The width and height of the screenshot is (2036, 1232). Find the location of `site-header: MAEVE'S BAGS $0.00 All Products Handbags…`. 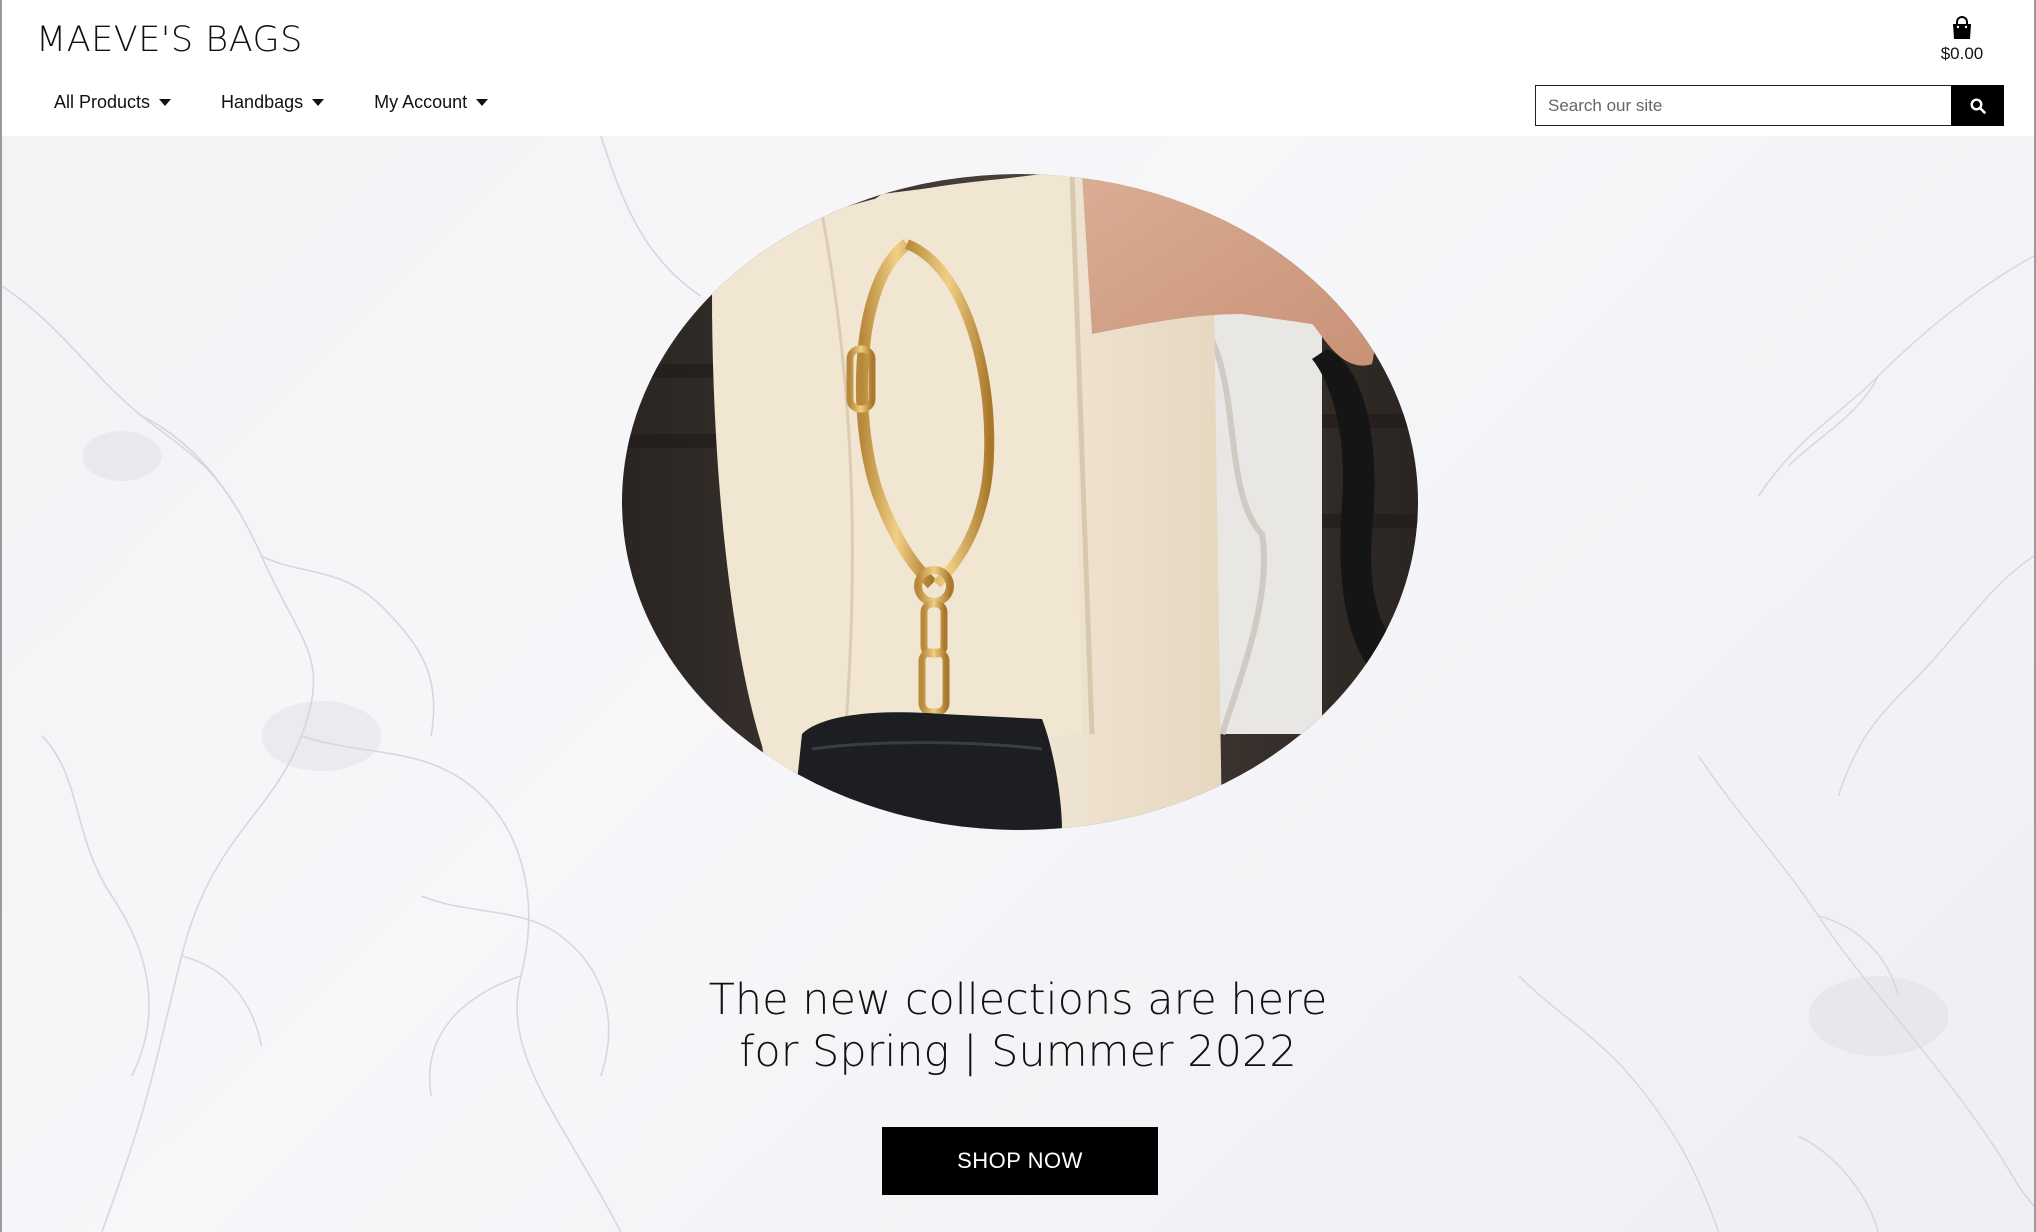

site-header: MAEVE'S BAGS $0.00 All Products Handbags… is located at coordinates (1018, 68).